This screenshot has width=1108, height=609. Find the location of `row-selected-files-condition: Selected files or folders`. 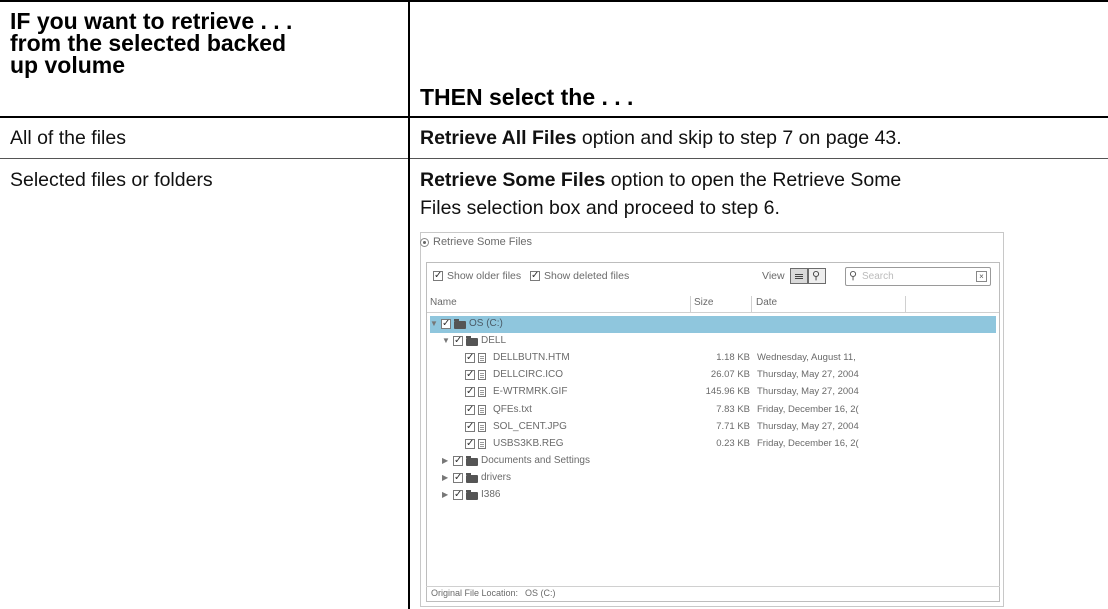

row-selected-files-condition: Selected files or folders is located at coordinates (111, 180).